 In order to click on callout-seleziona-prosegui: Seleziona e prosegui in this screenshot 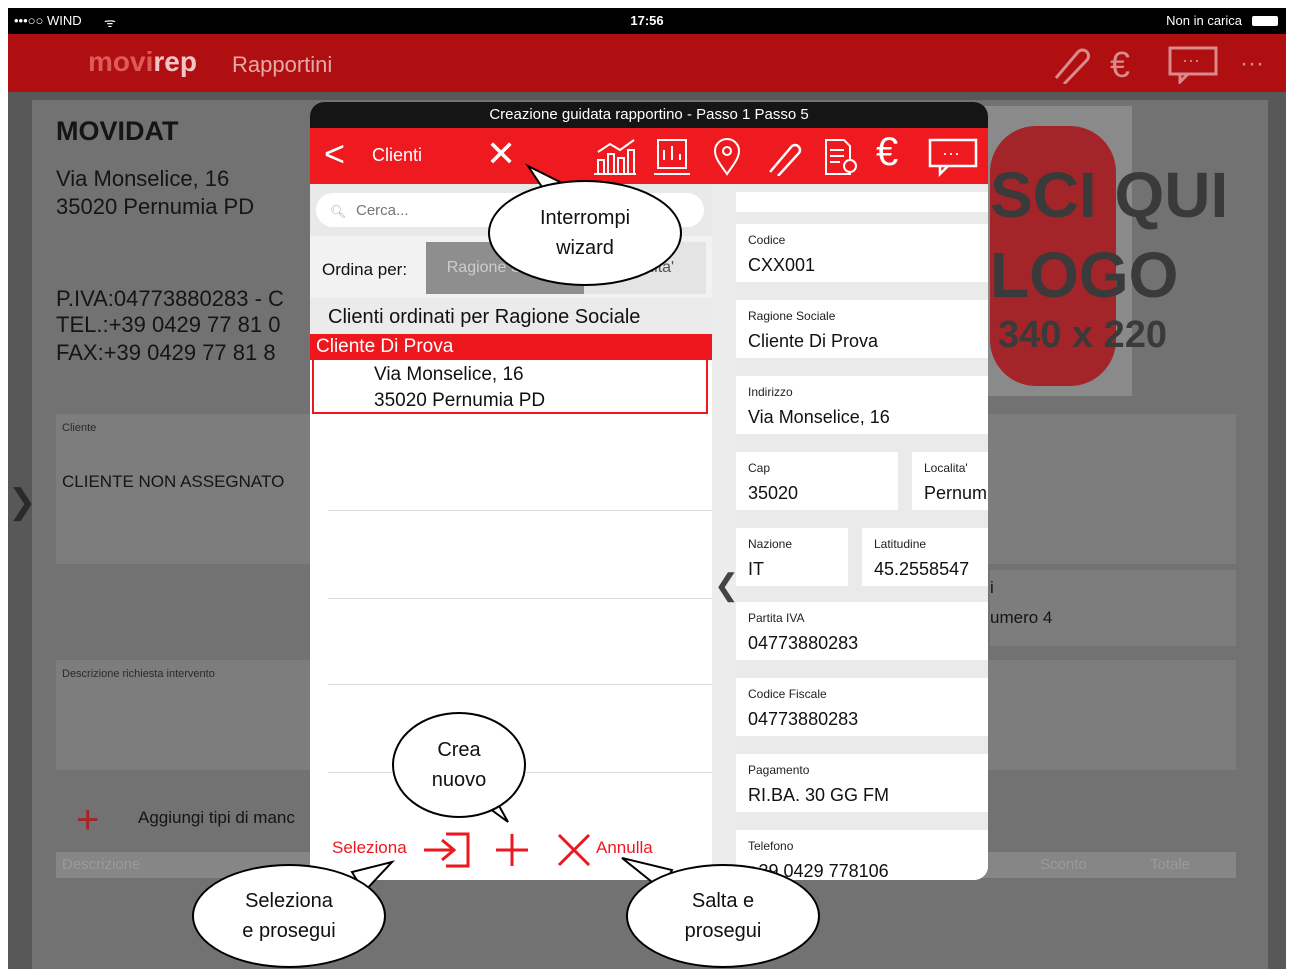, I will do `click(289, 916)`.